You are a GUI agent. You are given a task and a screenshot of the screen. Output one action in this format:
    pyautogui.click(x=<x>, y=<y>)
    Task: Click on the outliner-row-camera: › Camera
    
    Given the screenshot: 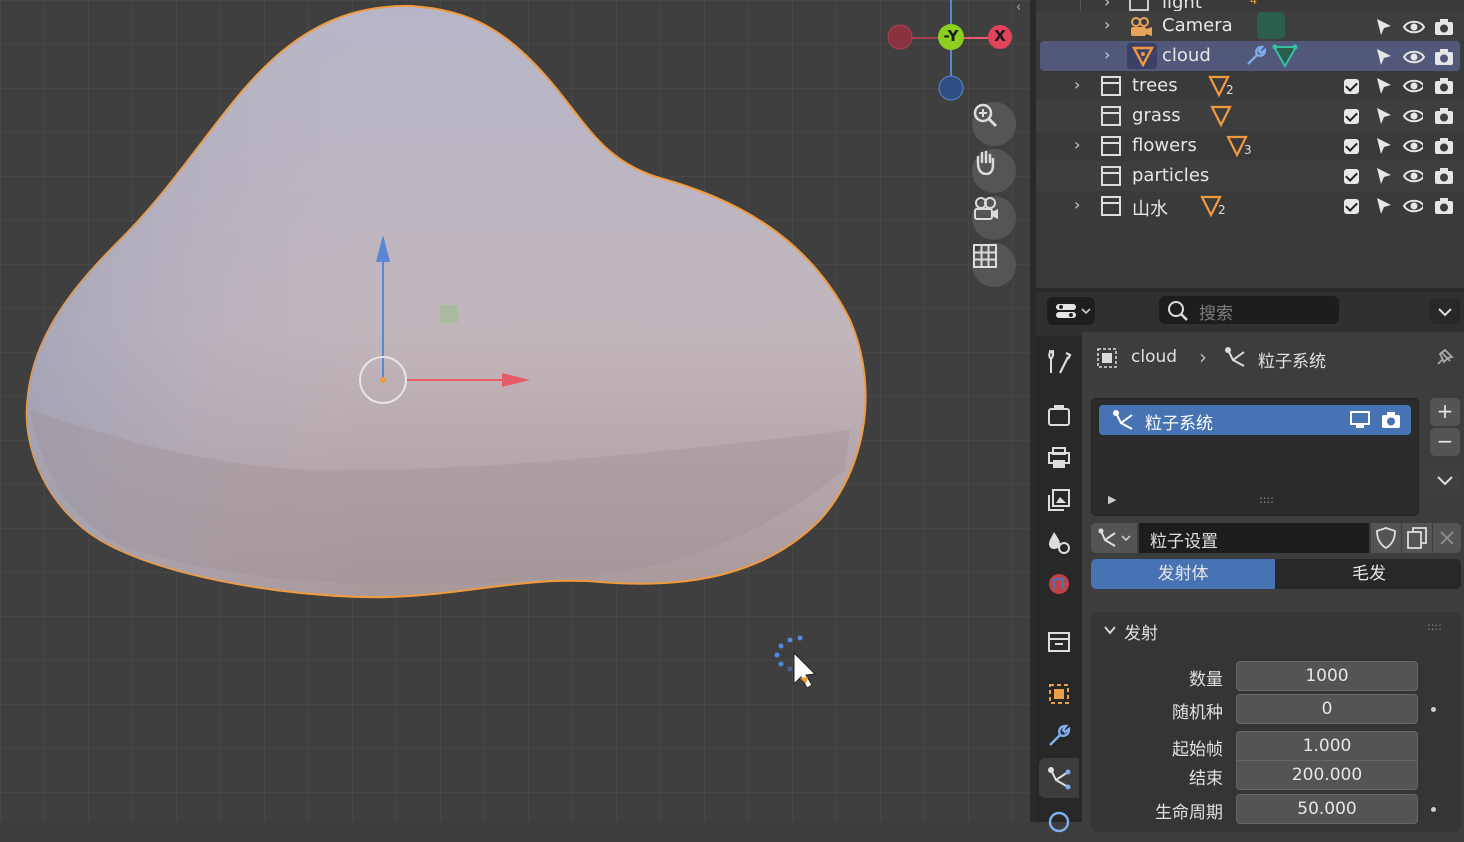 What is the action you would take?
    pyautogui.click(x=1250, y=26)
    